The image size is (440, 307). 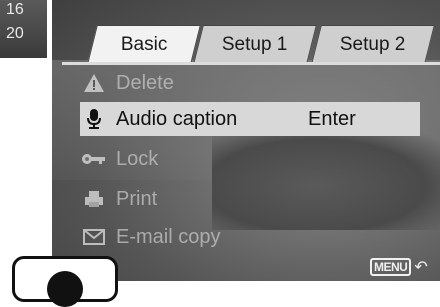 What do you see at coordinates (137, 198) in the screenshot?
I see `menu-item-print-label: Print` at bounding box center [137, 198].